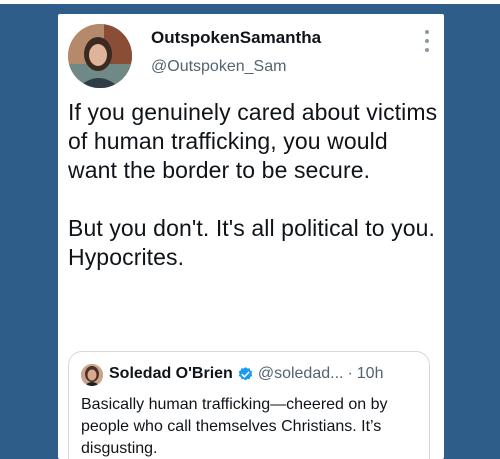 This screenshot has height=459, width=500. I want to click on verified-badge-icon, so click(245, 373).